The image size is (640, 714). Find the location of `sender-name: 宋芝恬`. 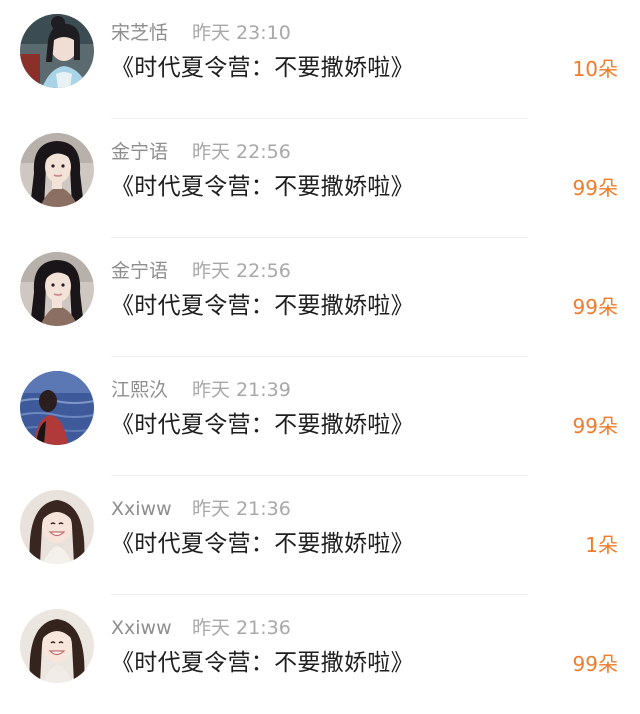

sender-name: 宋芝恬 is located at coordinates (139, 33).